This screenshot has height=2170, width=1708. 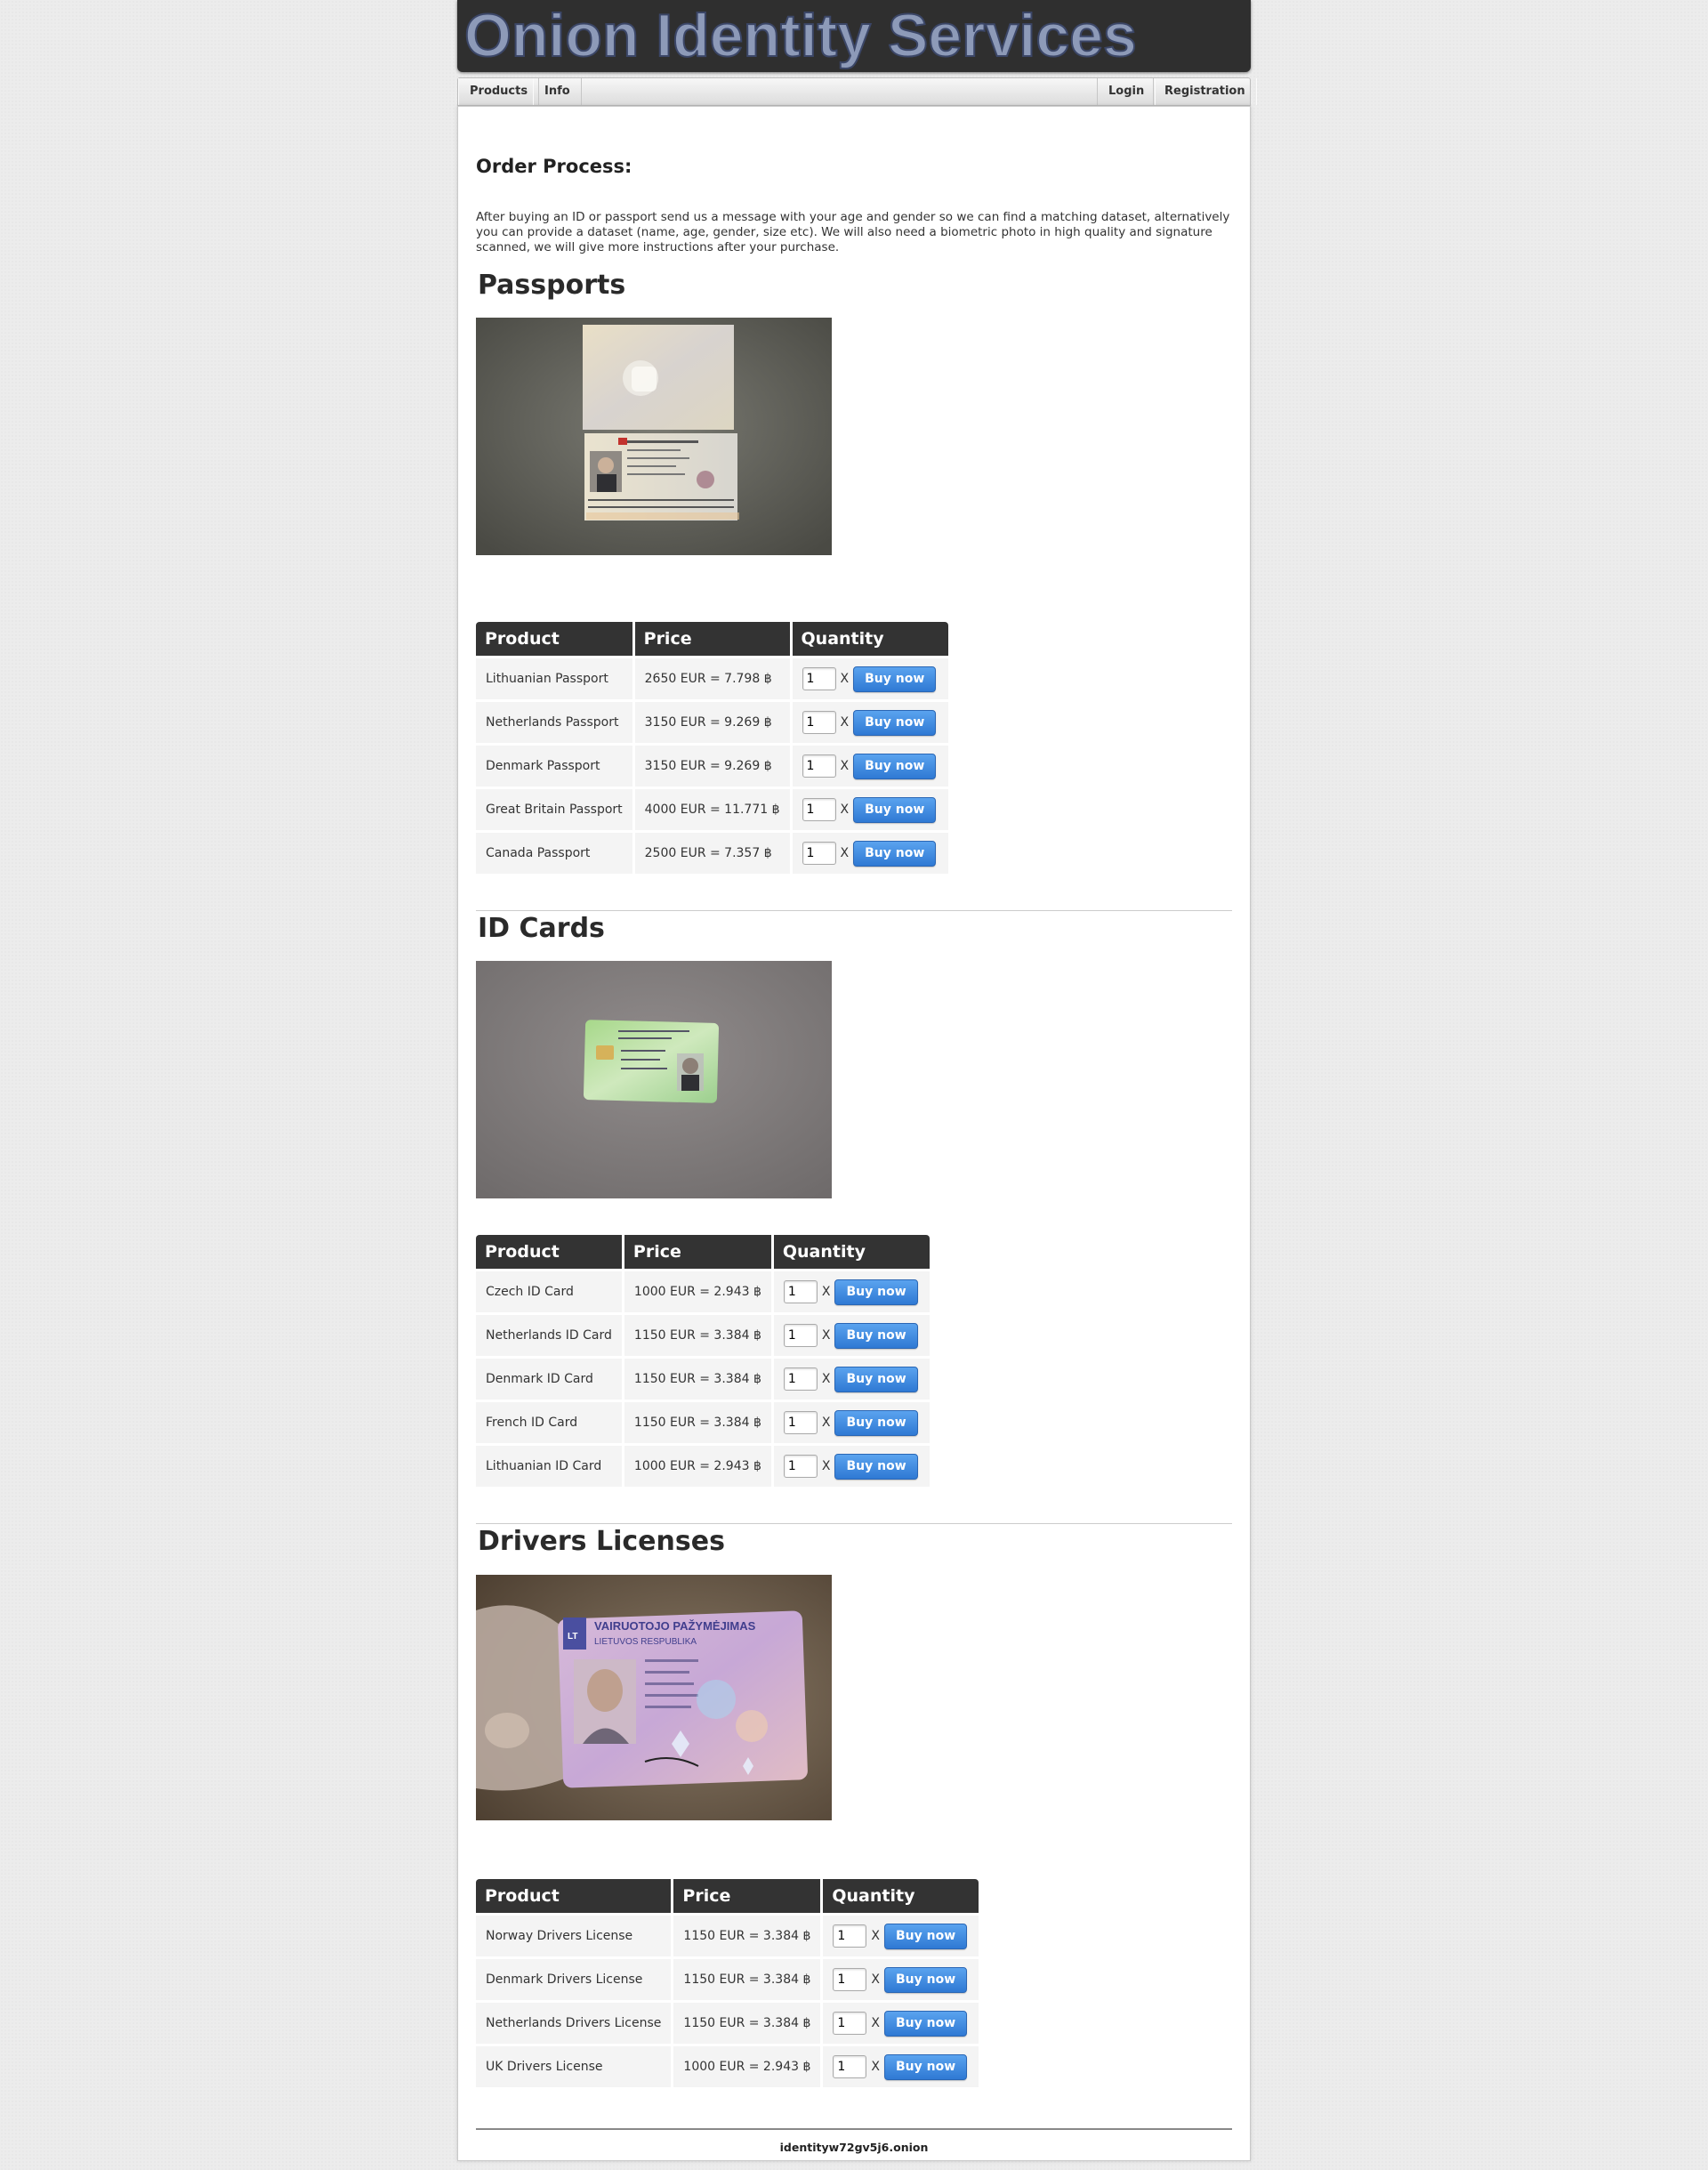 What do you see at coordinates (574, 1936) in the screenshot?
I see `product-name: Norway Drivers License` at bounding box center [574, 1936].